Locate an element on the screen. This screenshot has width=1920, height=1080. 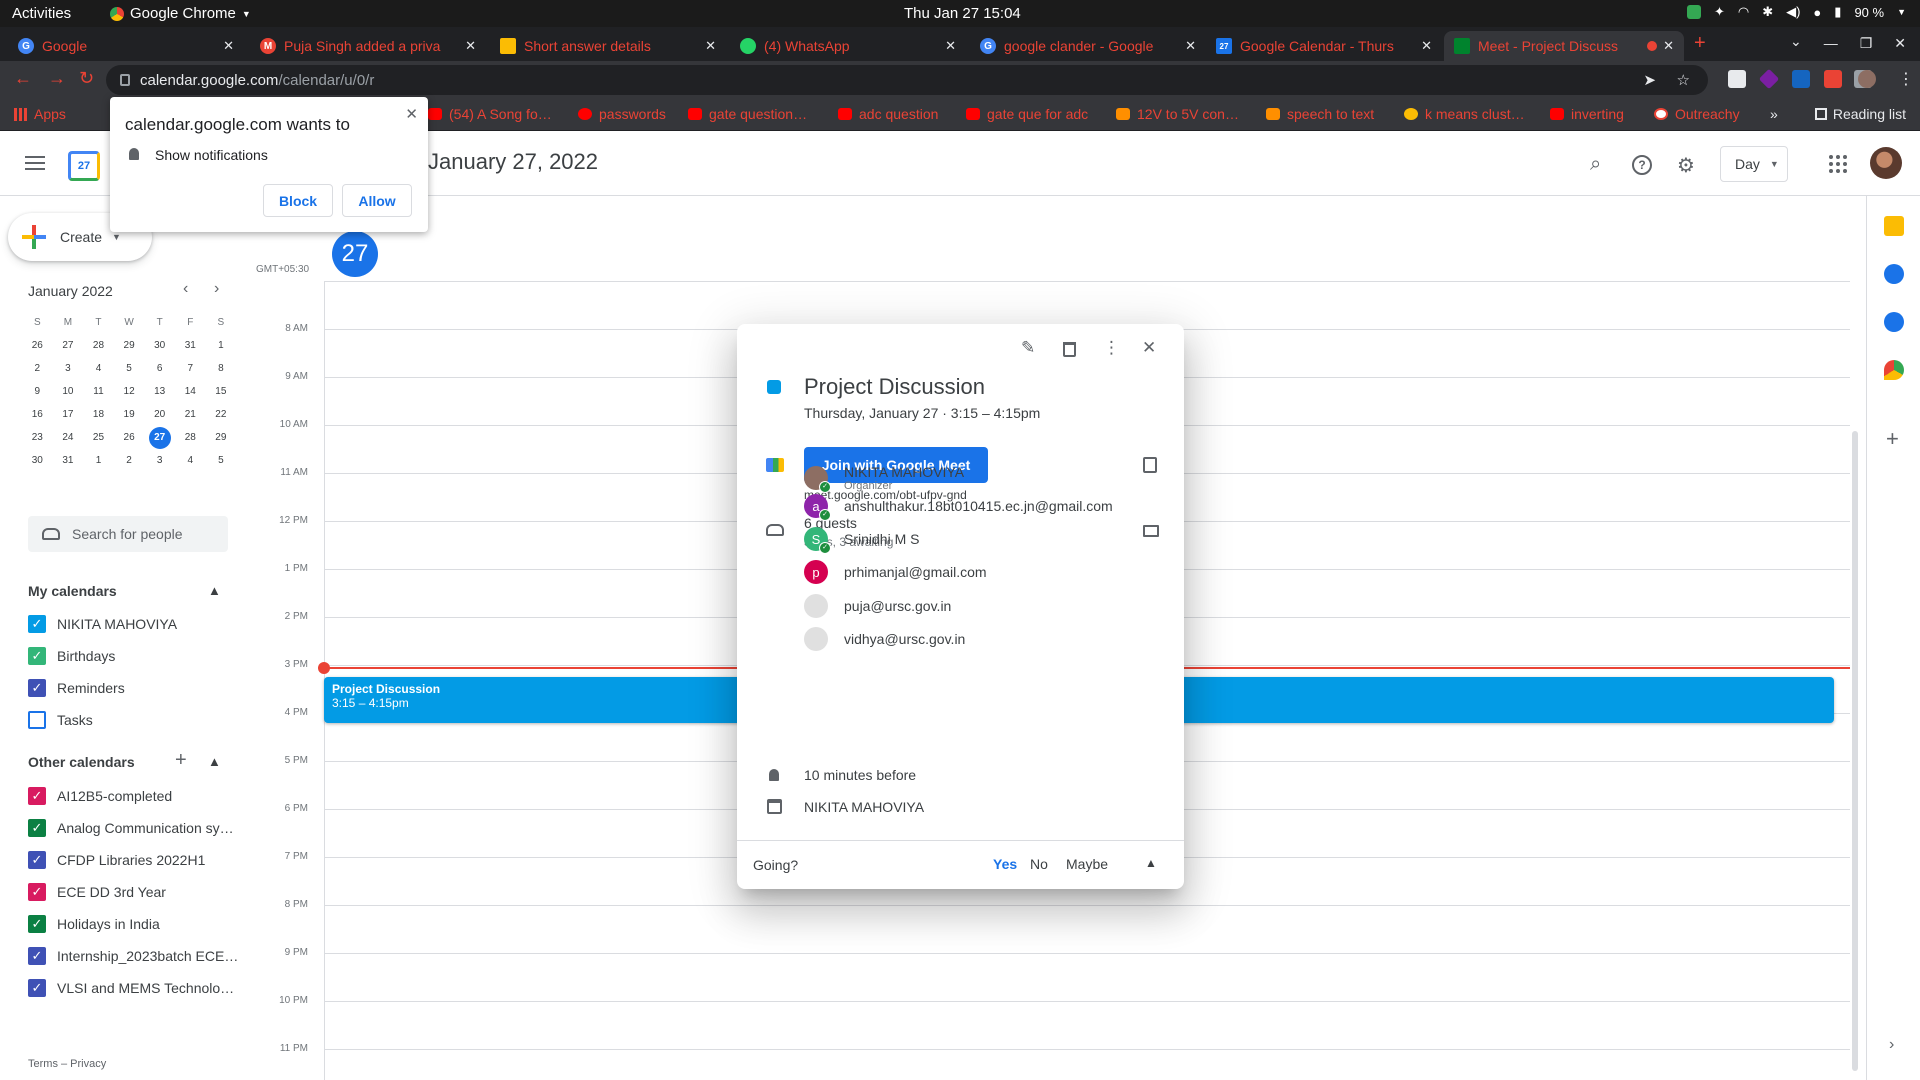
mini-calendar-day: 20 is located at coordinates (159, 414).